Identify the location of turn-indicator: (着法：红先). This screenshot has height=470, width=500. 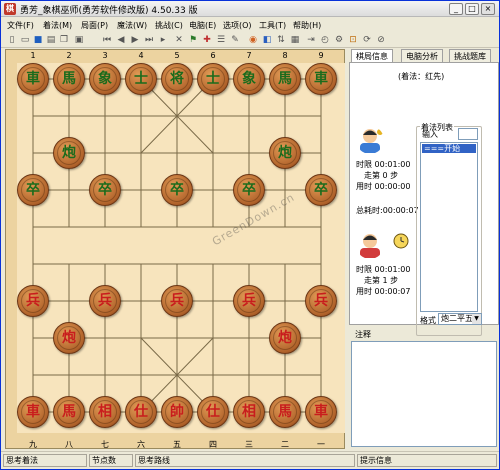
(421, 76).